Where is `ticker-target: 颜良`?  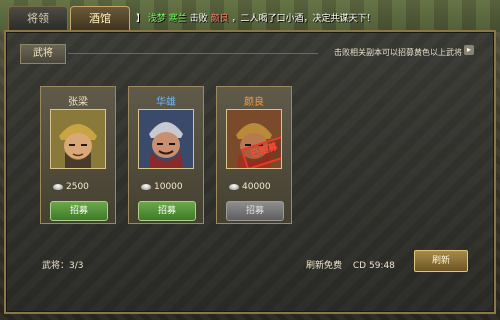 ticker-target: 颜良 is located at coordinates (219, 19).